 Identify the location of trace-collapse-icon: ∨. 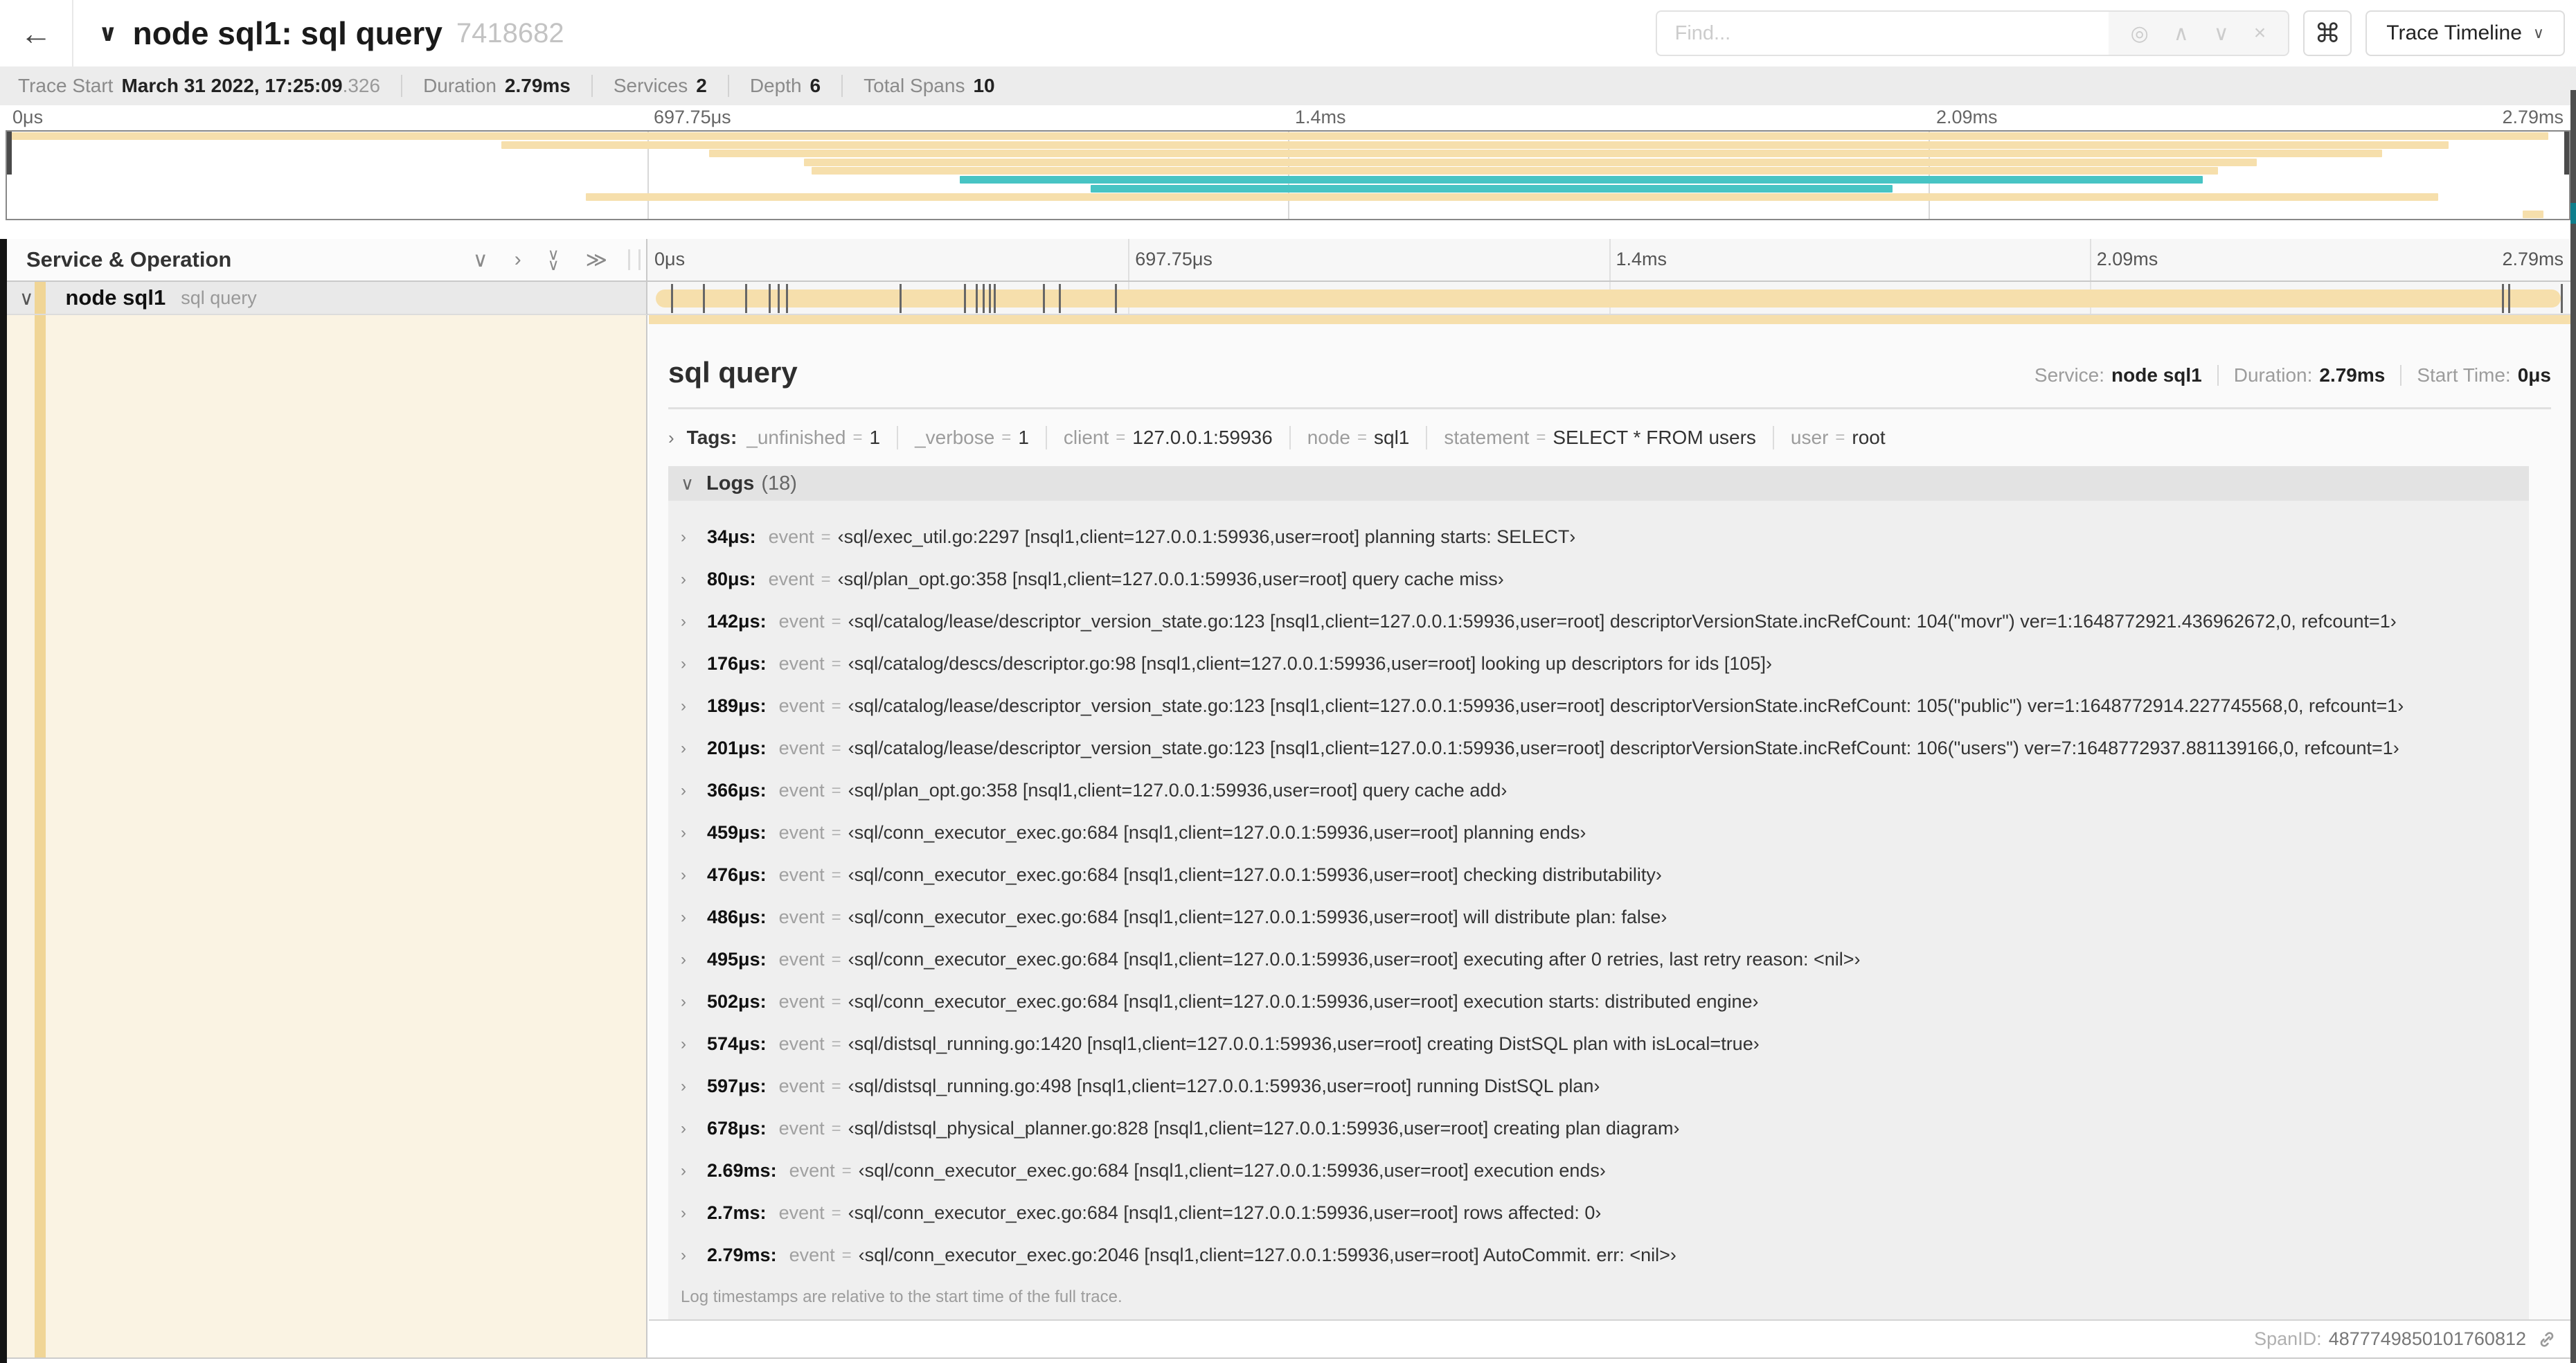
(108, 33).